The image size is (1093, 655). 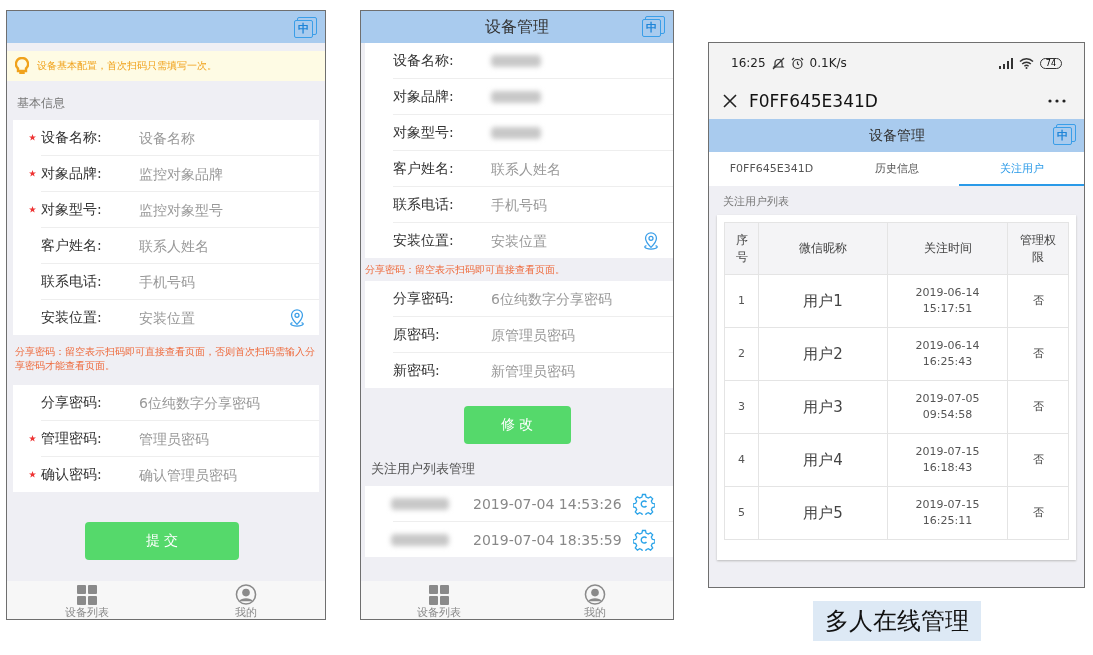 I want to click on table-cell: 用户1, so click(x=823, y=301).